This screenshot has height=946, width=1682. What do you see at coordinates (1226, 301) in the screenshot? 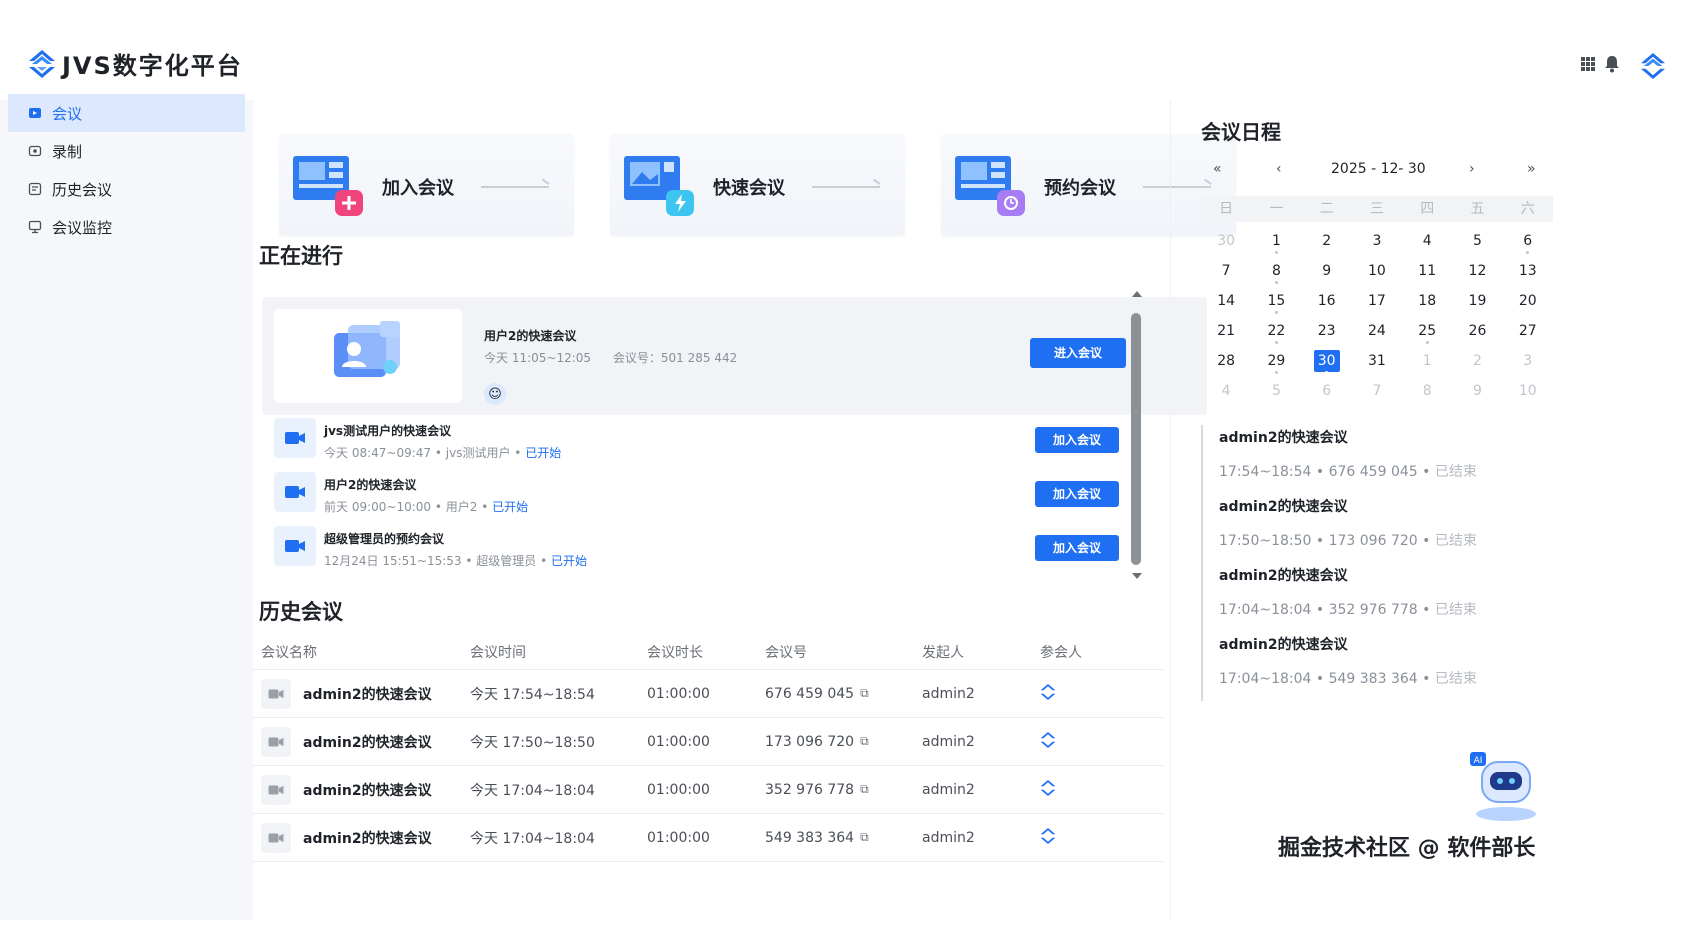
I see `calendar-day: 14` at bounding box center [1226, 301].